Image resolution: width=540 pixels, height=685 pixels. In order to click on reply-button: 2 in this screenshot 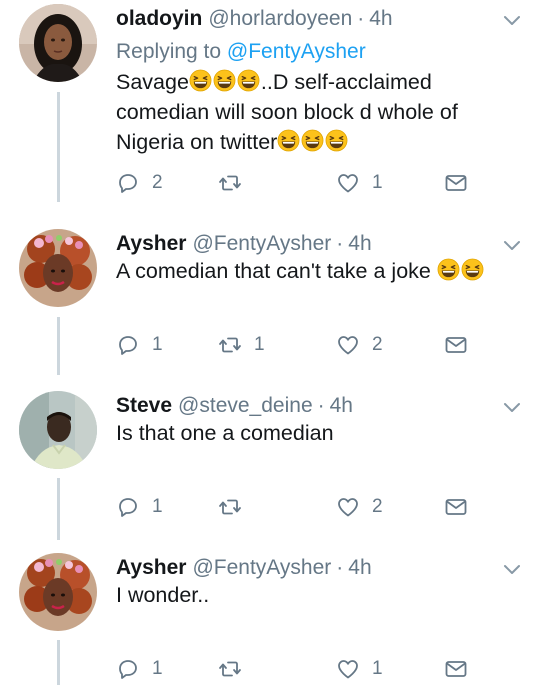, I will do `click(139, 183)`.